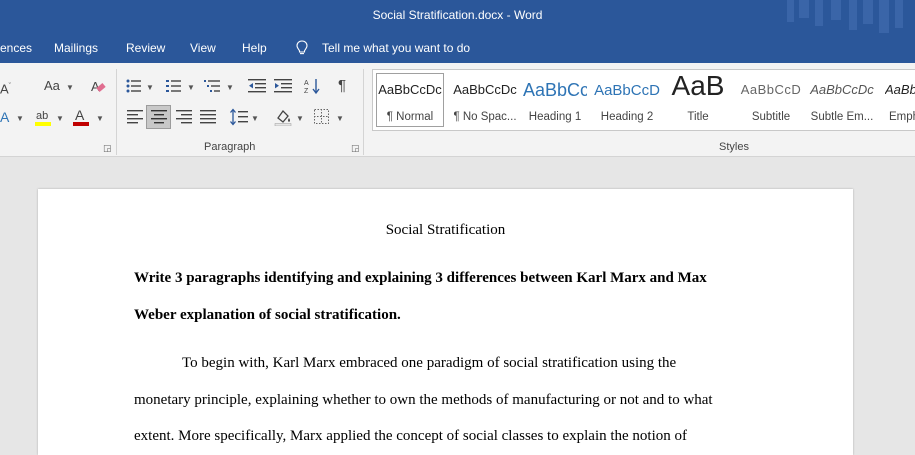  I want to click on borders-icon, so click(321, 116).